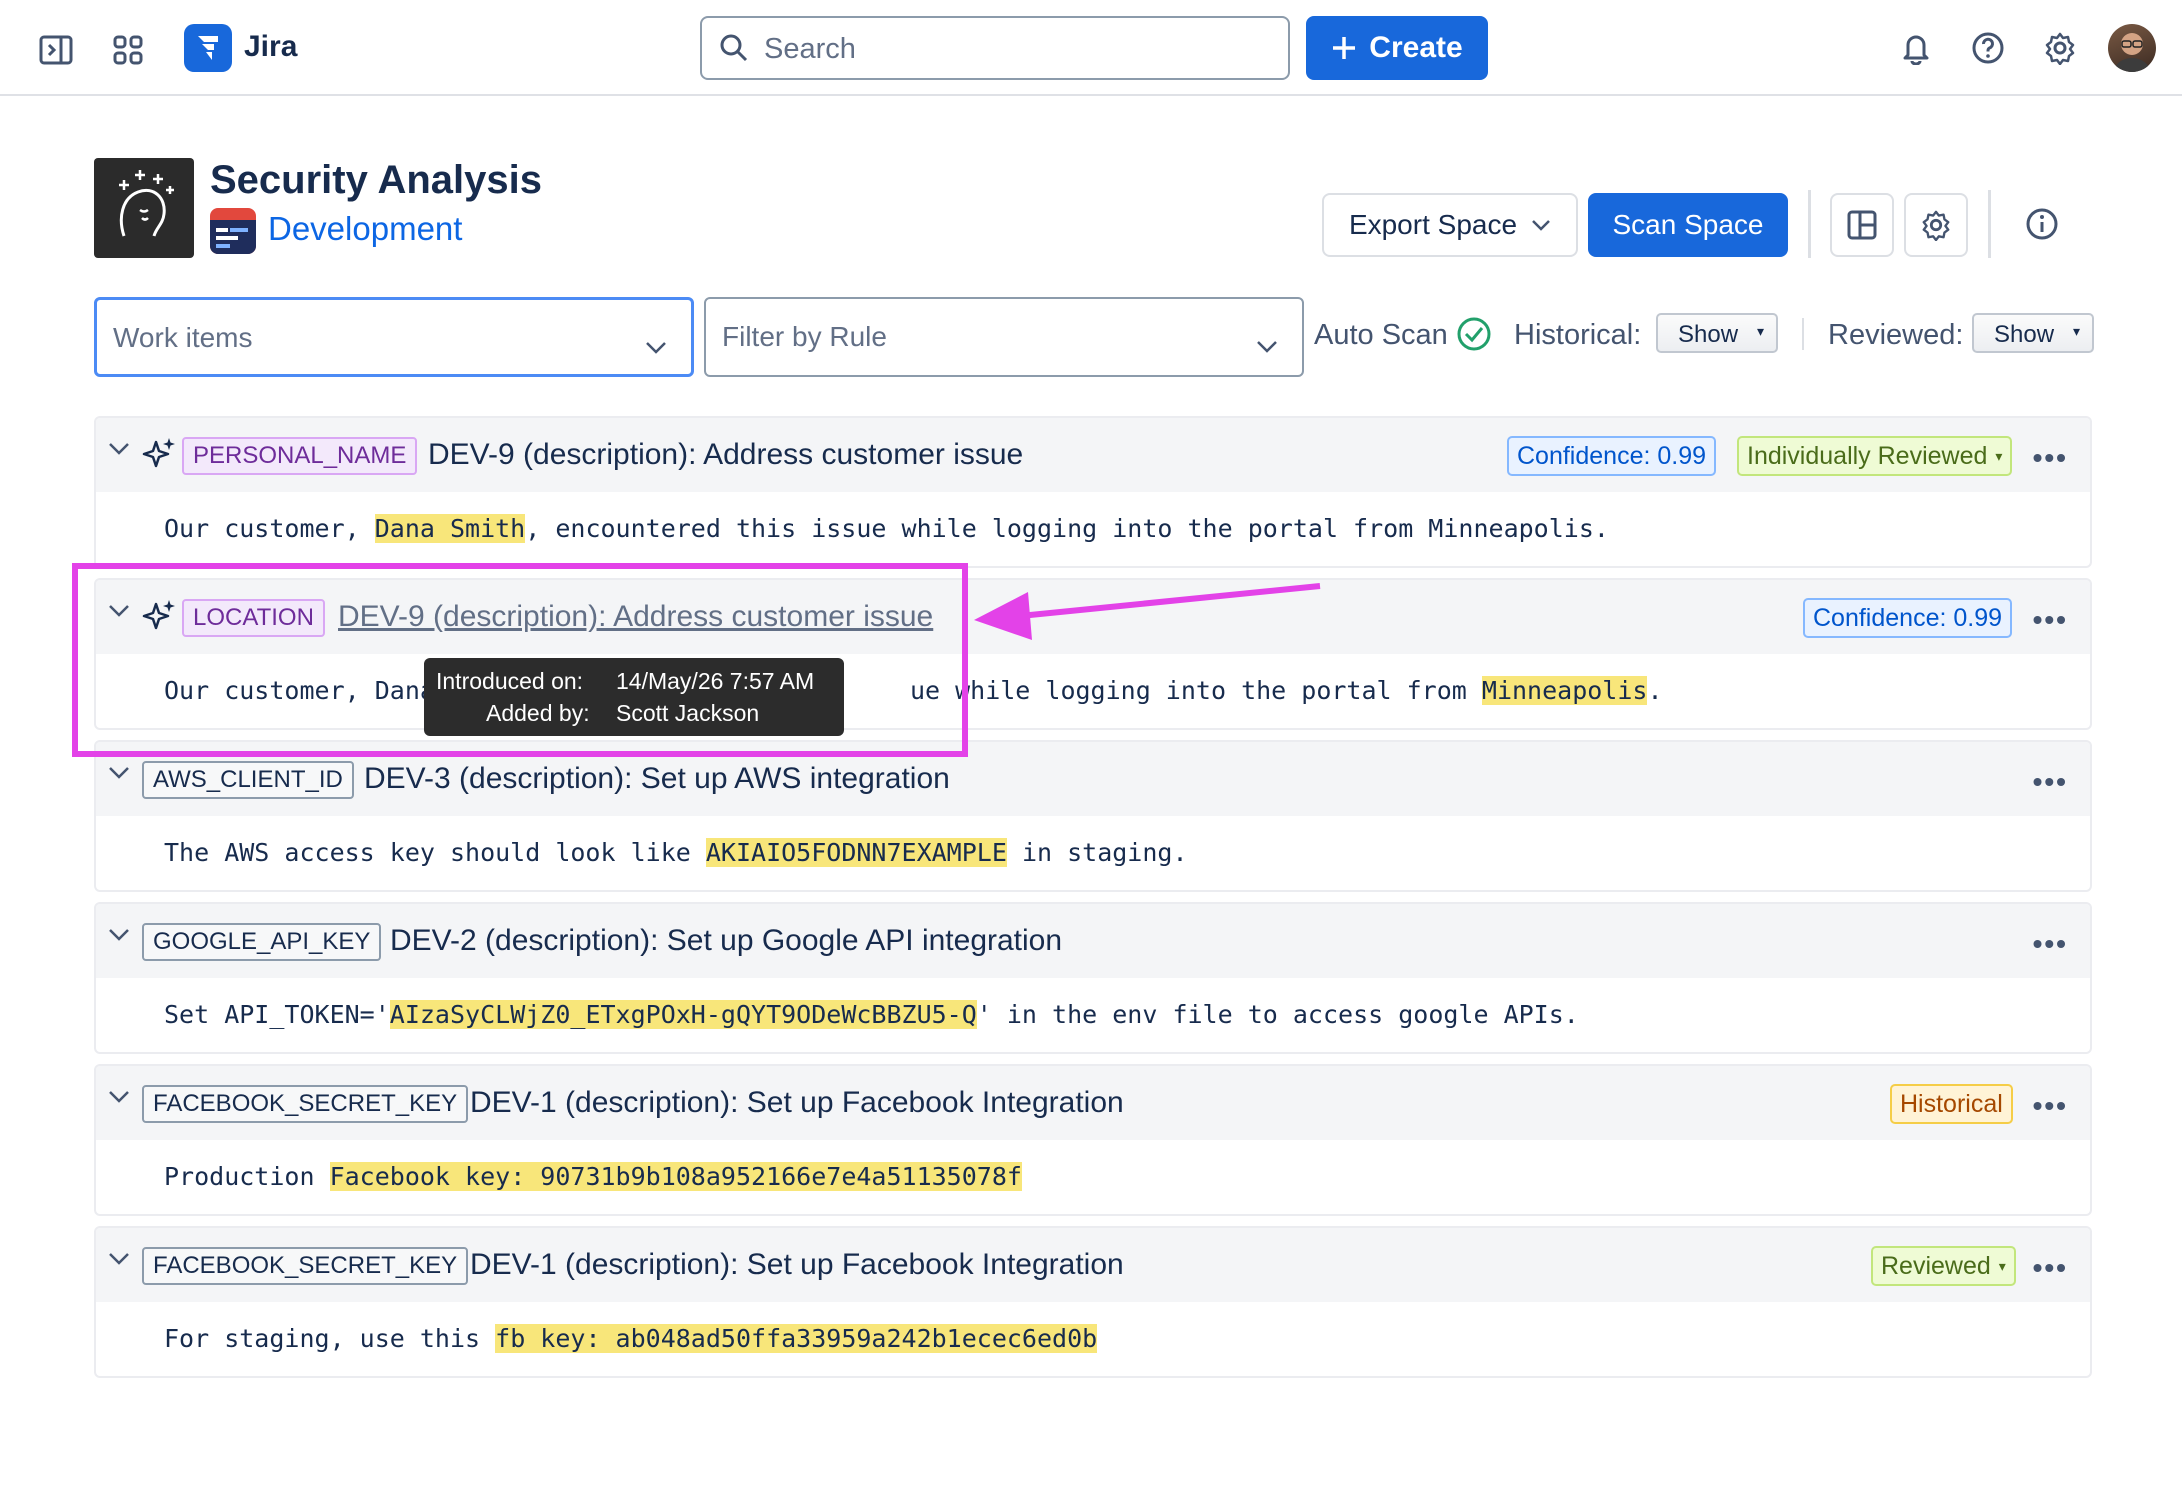 The image size is (2182, 1486). I want to click on space-settings-button, so click(1936, 225).